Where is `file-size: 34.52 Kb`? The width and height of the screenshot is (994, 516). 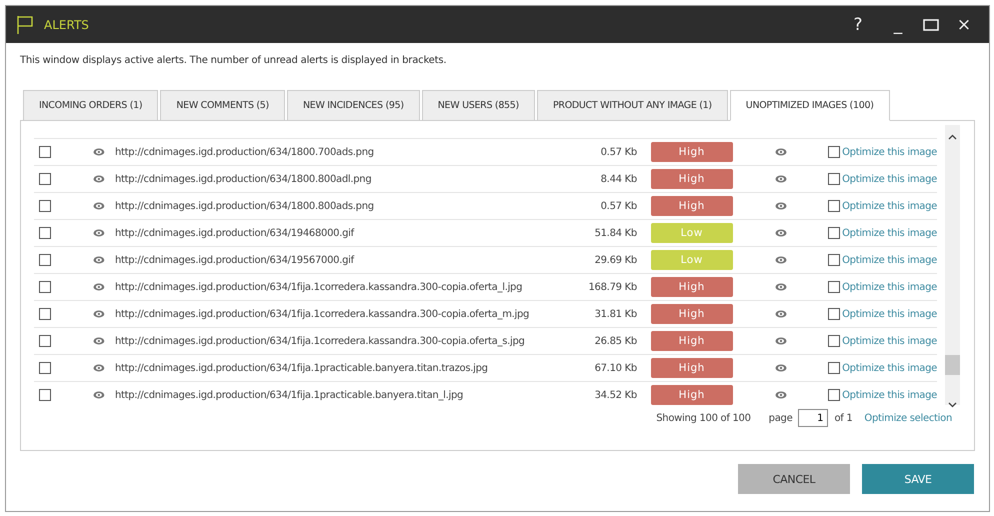
file-size: 34.52 Kb is located at coordinates (615, 395).